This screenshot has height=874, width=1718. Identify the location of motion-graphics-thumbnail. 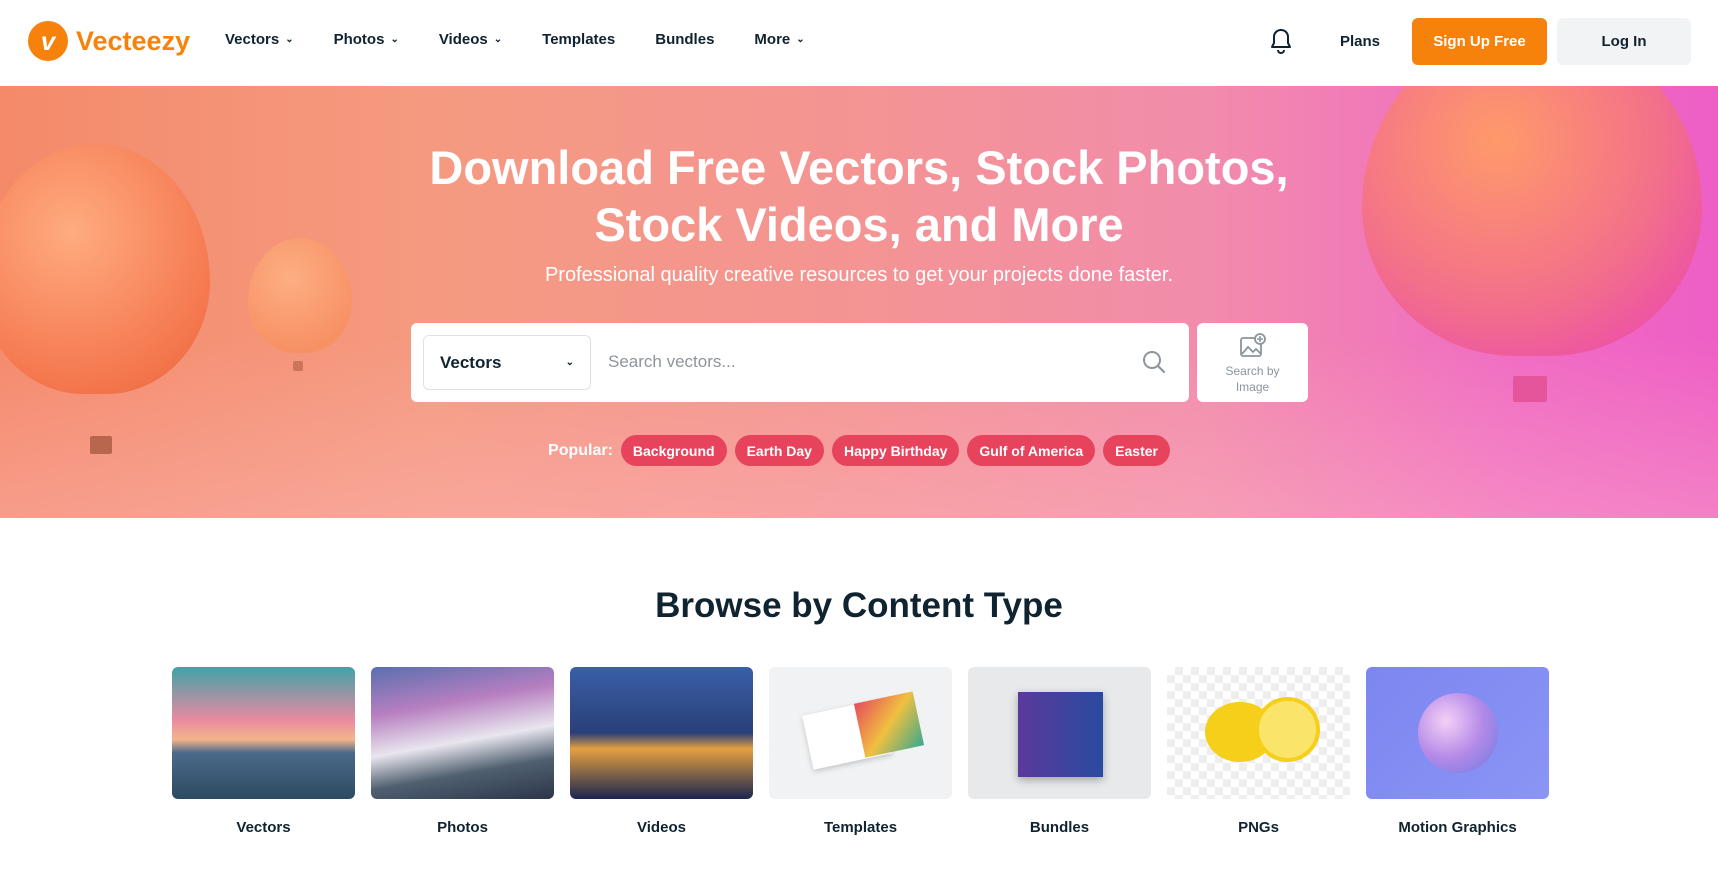
(1457, 733).